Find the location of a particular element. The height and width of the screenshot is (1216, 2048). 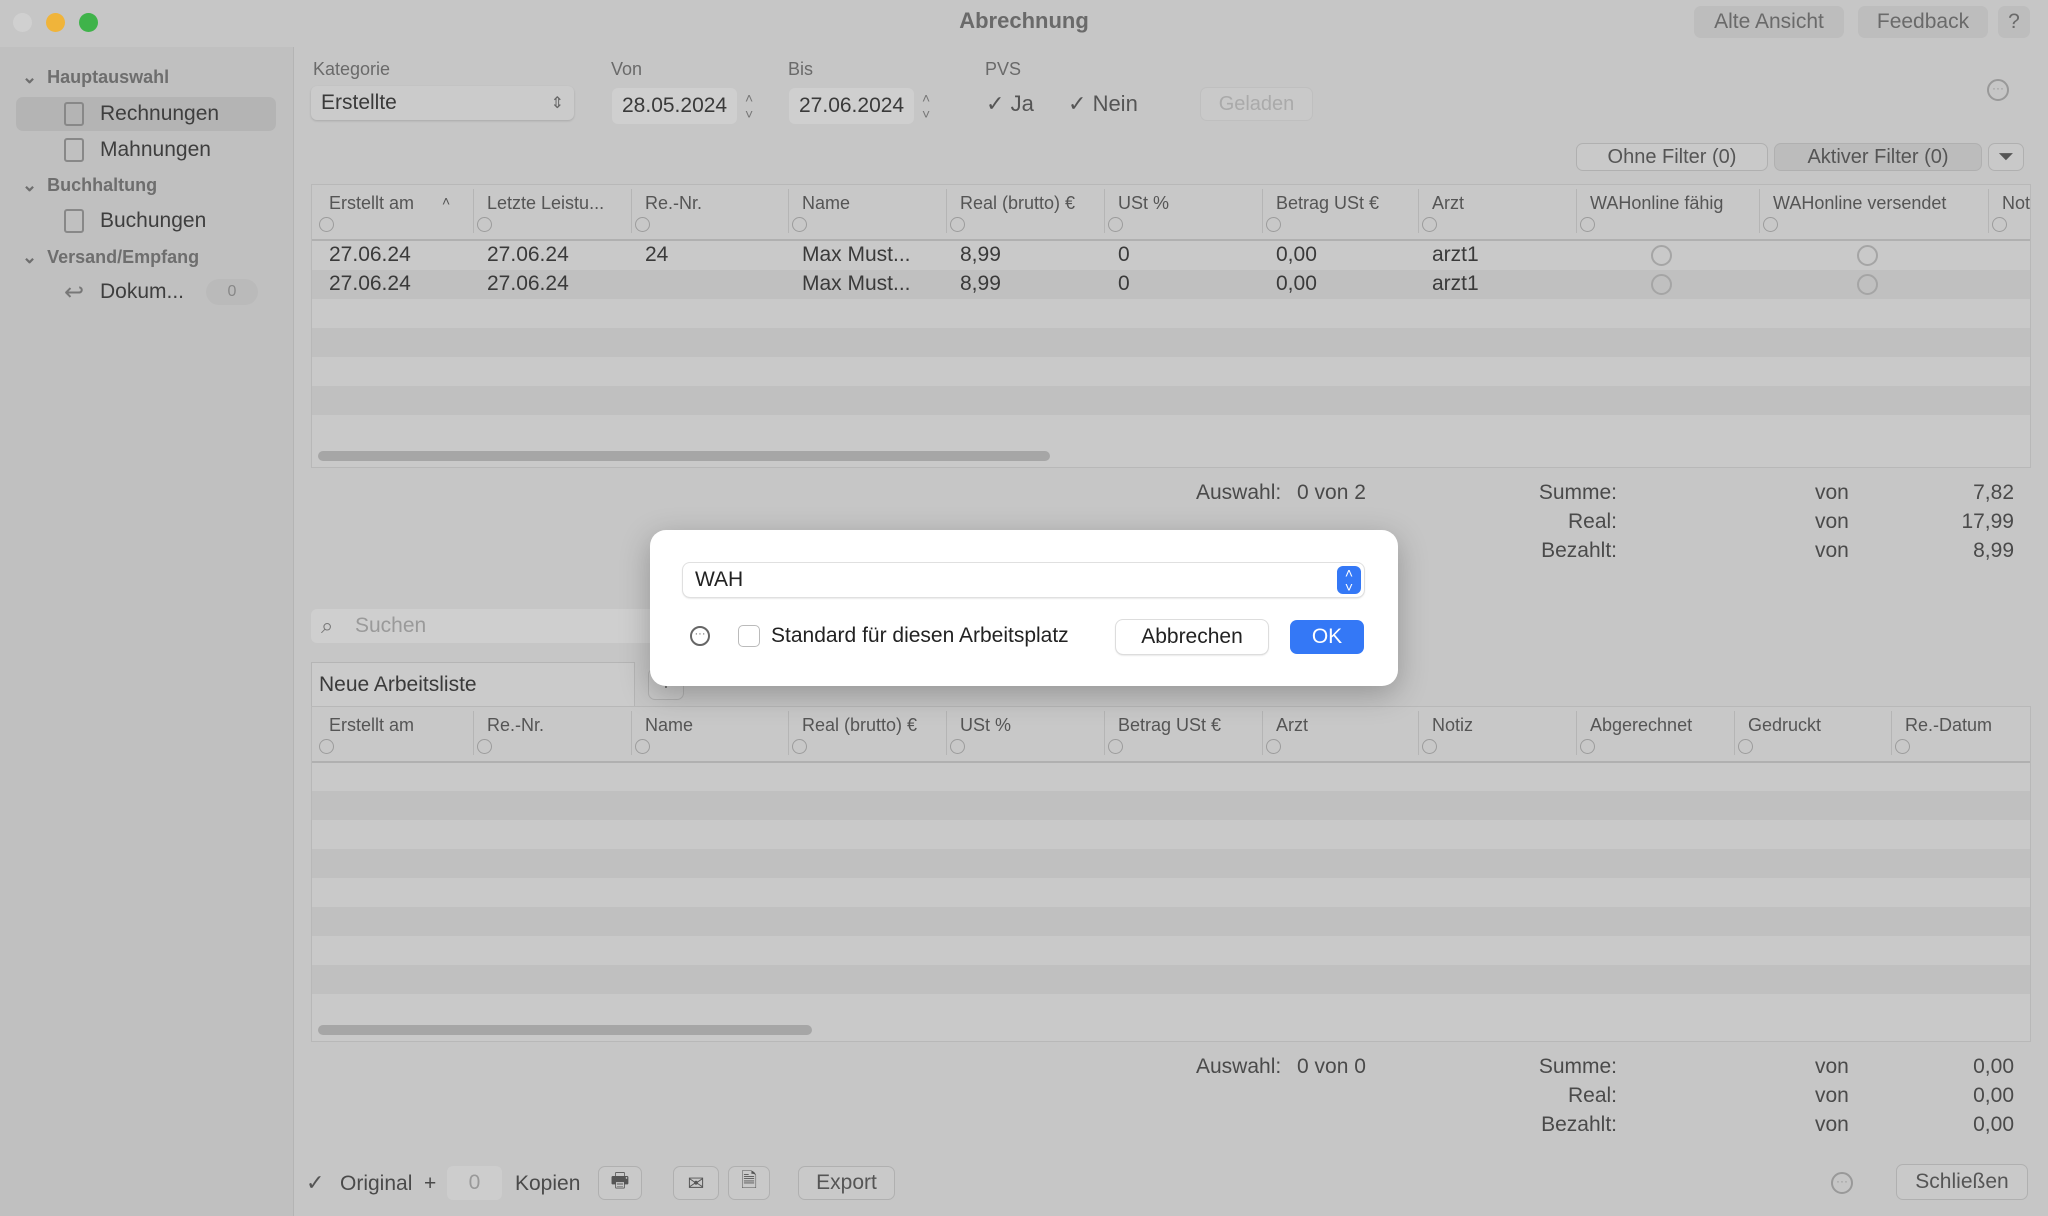

chevron-down-icon: ⌄ is located at coordinates (30, 77).